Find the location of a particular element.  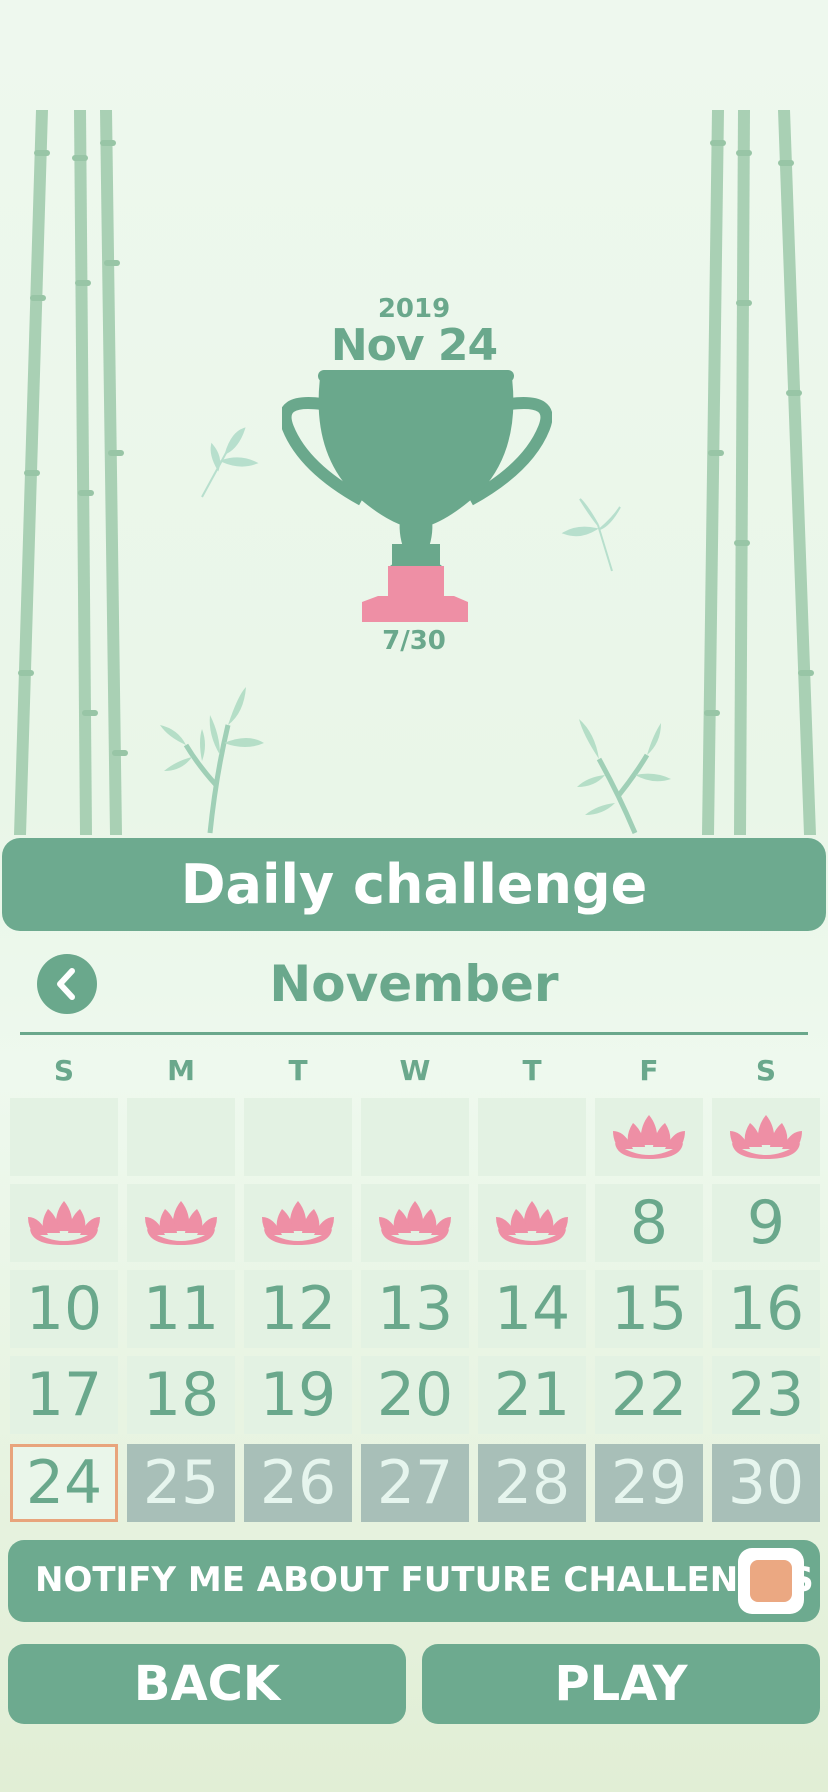

calendar-day-number: 22 is located at coordinates (649, 1395).